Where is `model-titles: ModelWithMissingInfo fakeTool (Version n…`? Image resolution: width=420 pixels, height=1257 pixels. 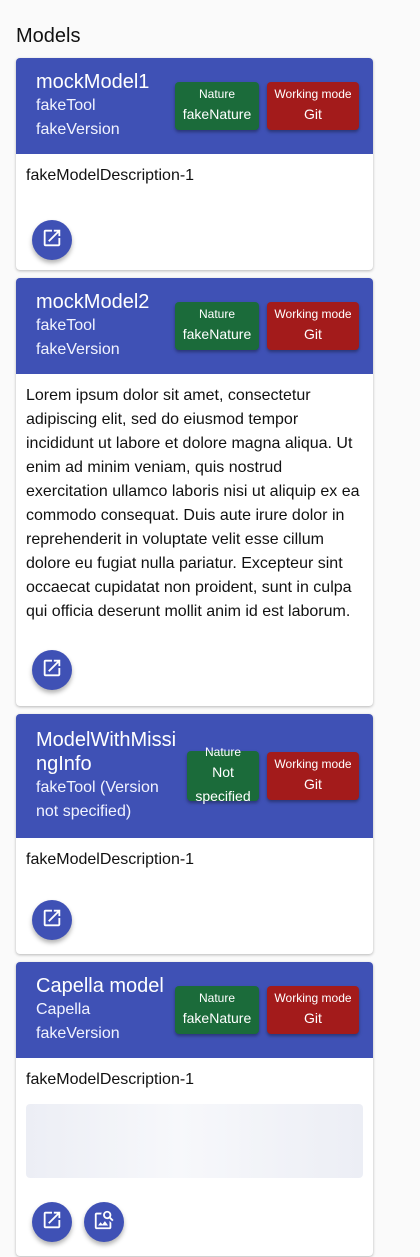 model-titles: ModelWithMissingInfo fakeTool (Version n… is located at coordinates (107, 776).